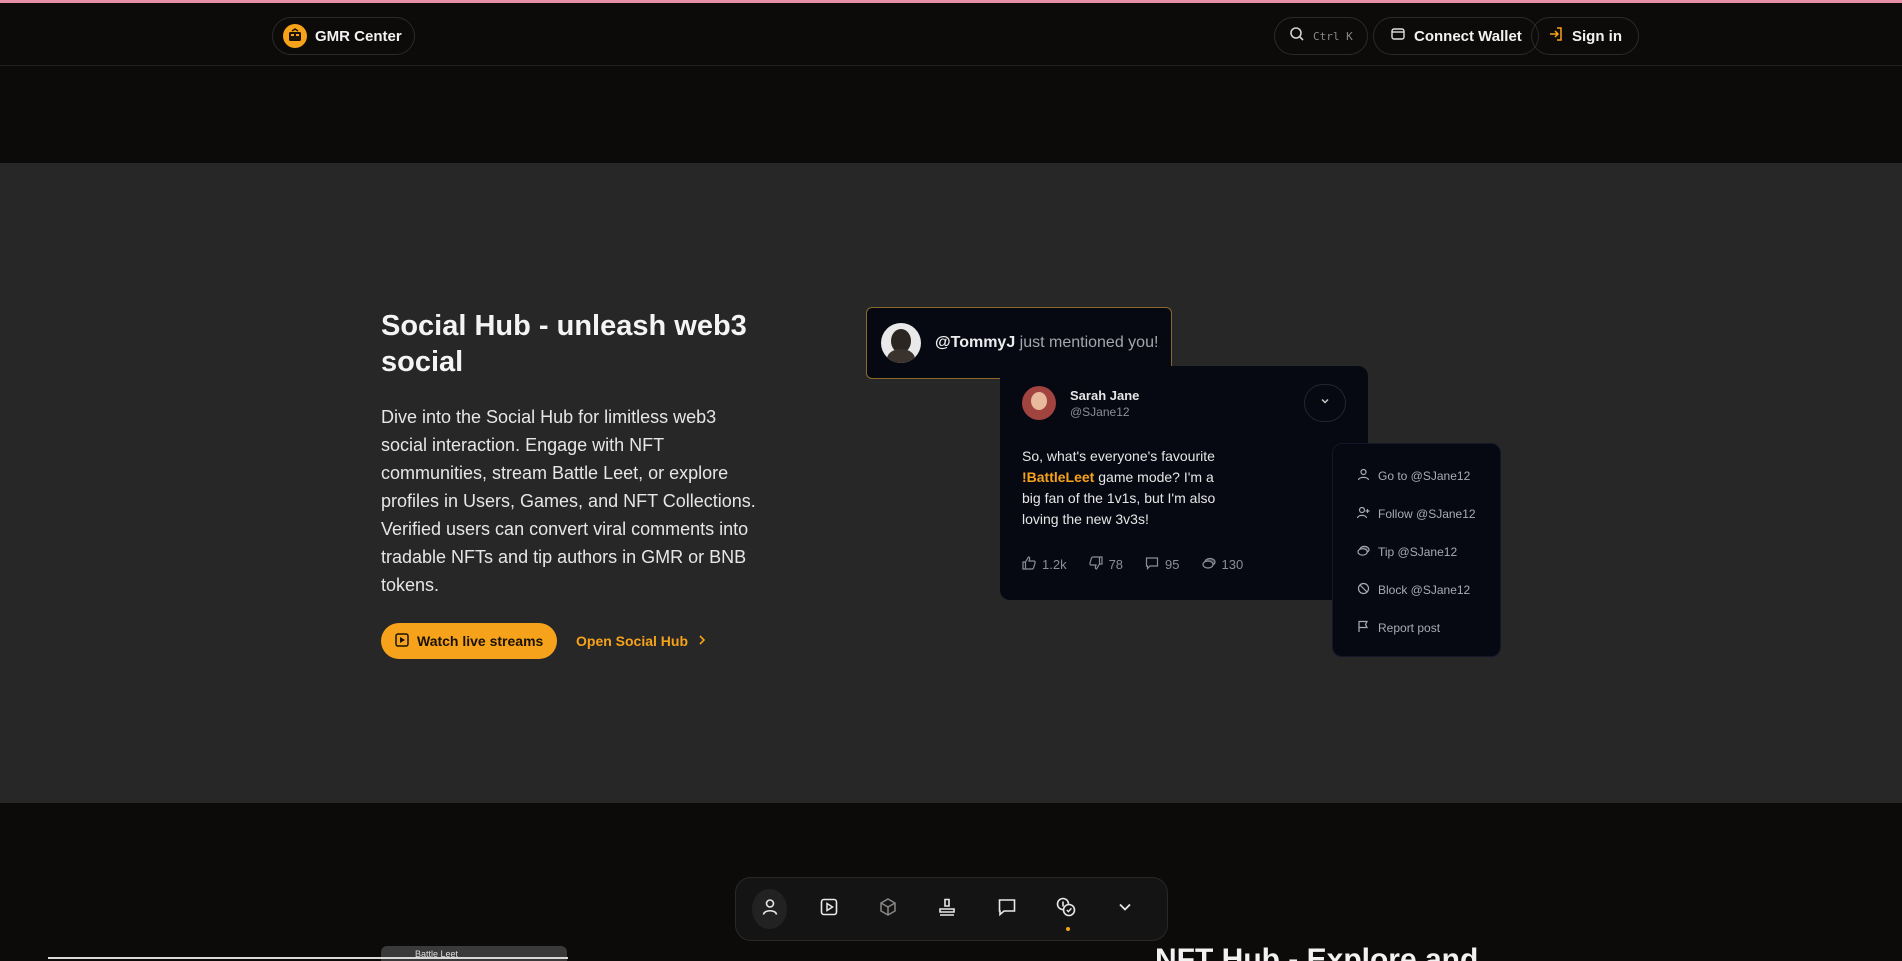 This screenshot has height=961, width=1902. I want to click on open-social-hub-label: Open Social Hub, so click(632, 641).